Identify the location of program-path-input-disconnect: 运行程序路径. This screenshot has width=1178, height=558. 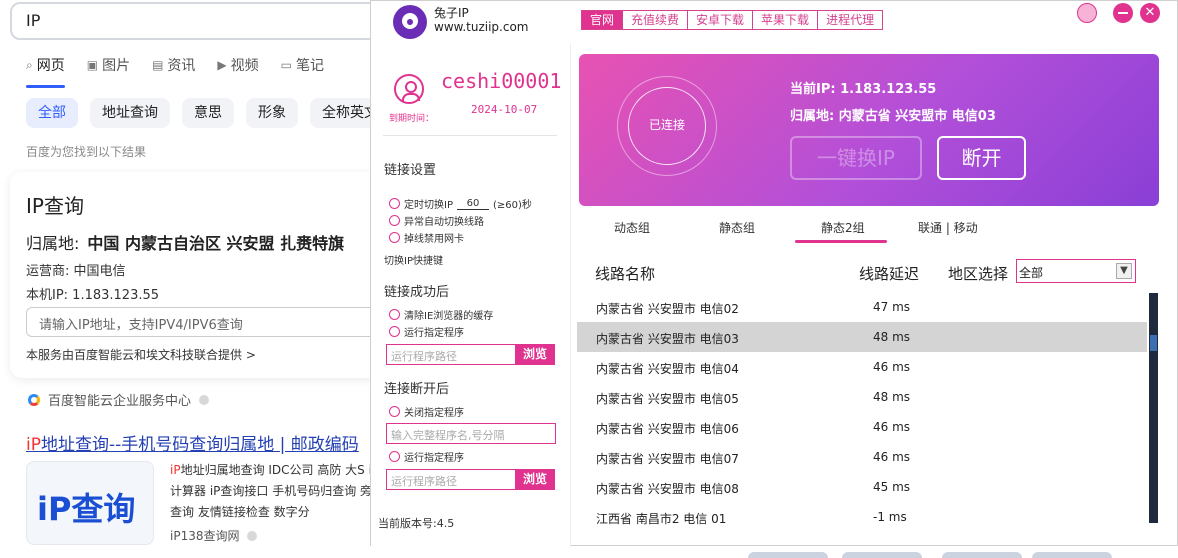
(451, 479).